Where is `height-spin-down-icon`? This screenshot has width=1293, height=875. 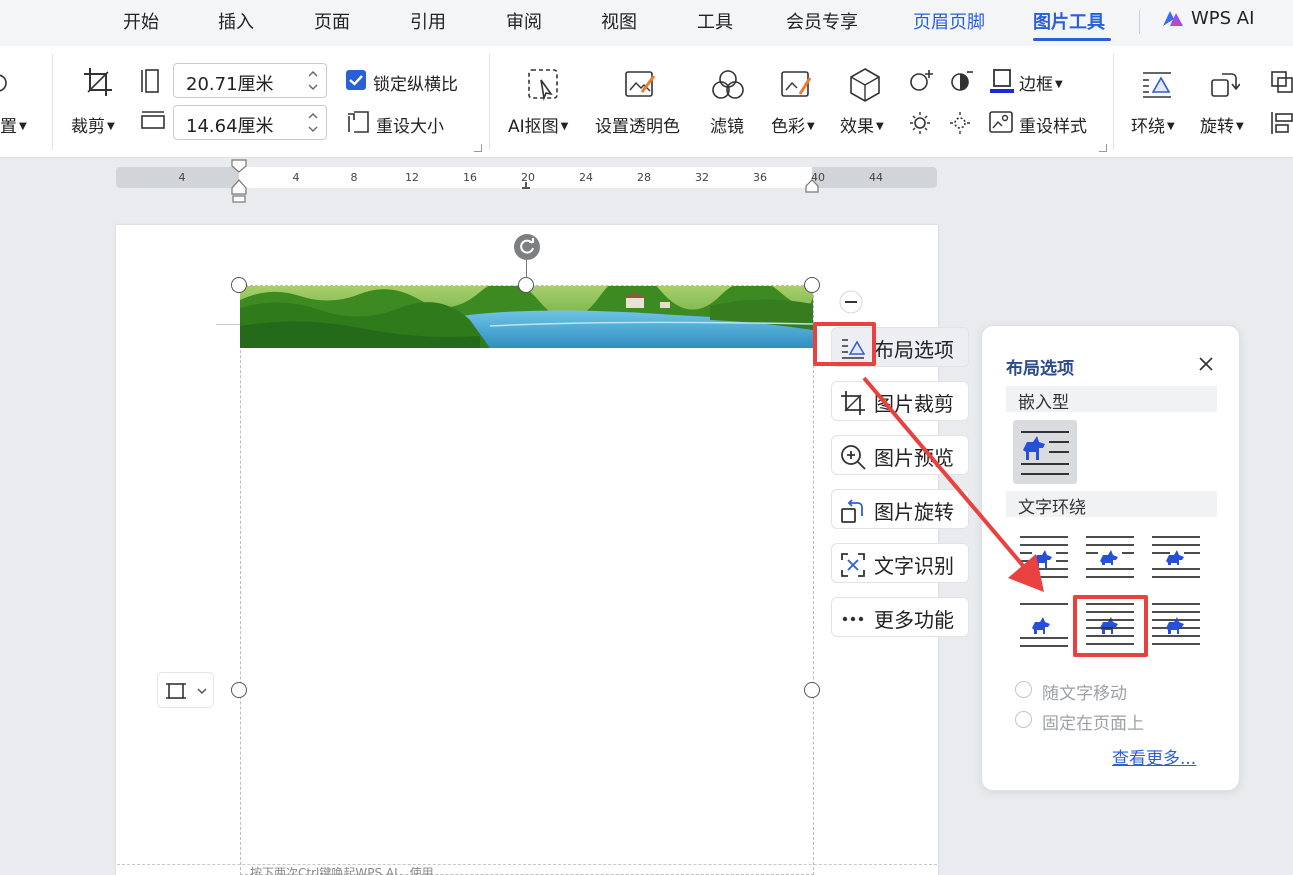 height-spin-down-icon is located at coordinates (313, 129).